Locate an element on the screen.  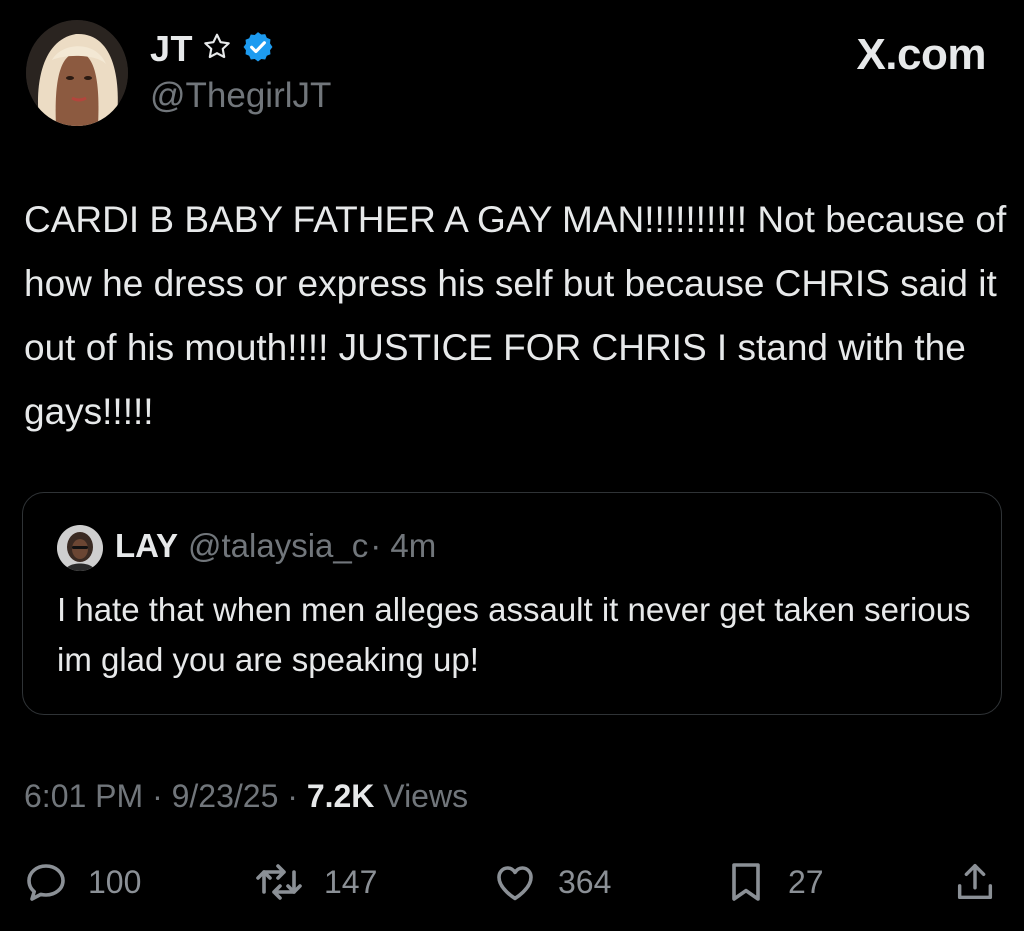
action-bar: 100 147 364 27 is located at coordinates (512, 882).